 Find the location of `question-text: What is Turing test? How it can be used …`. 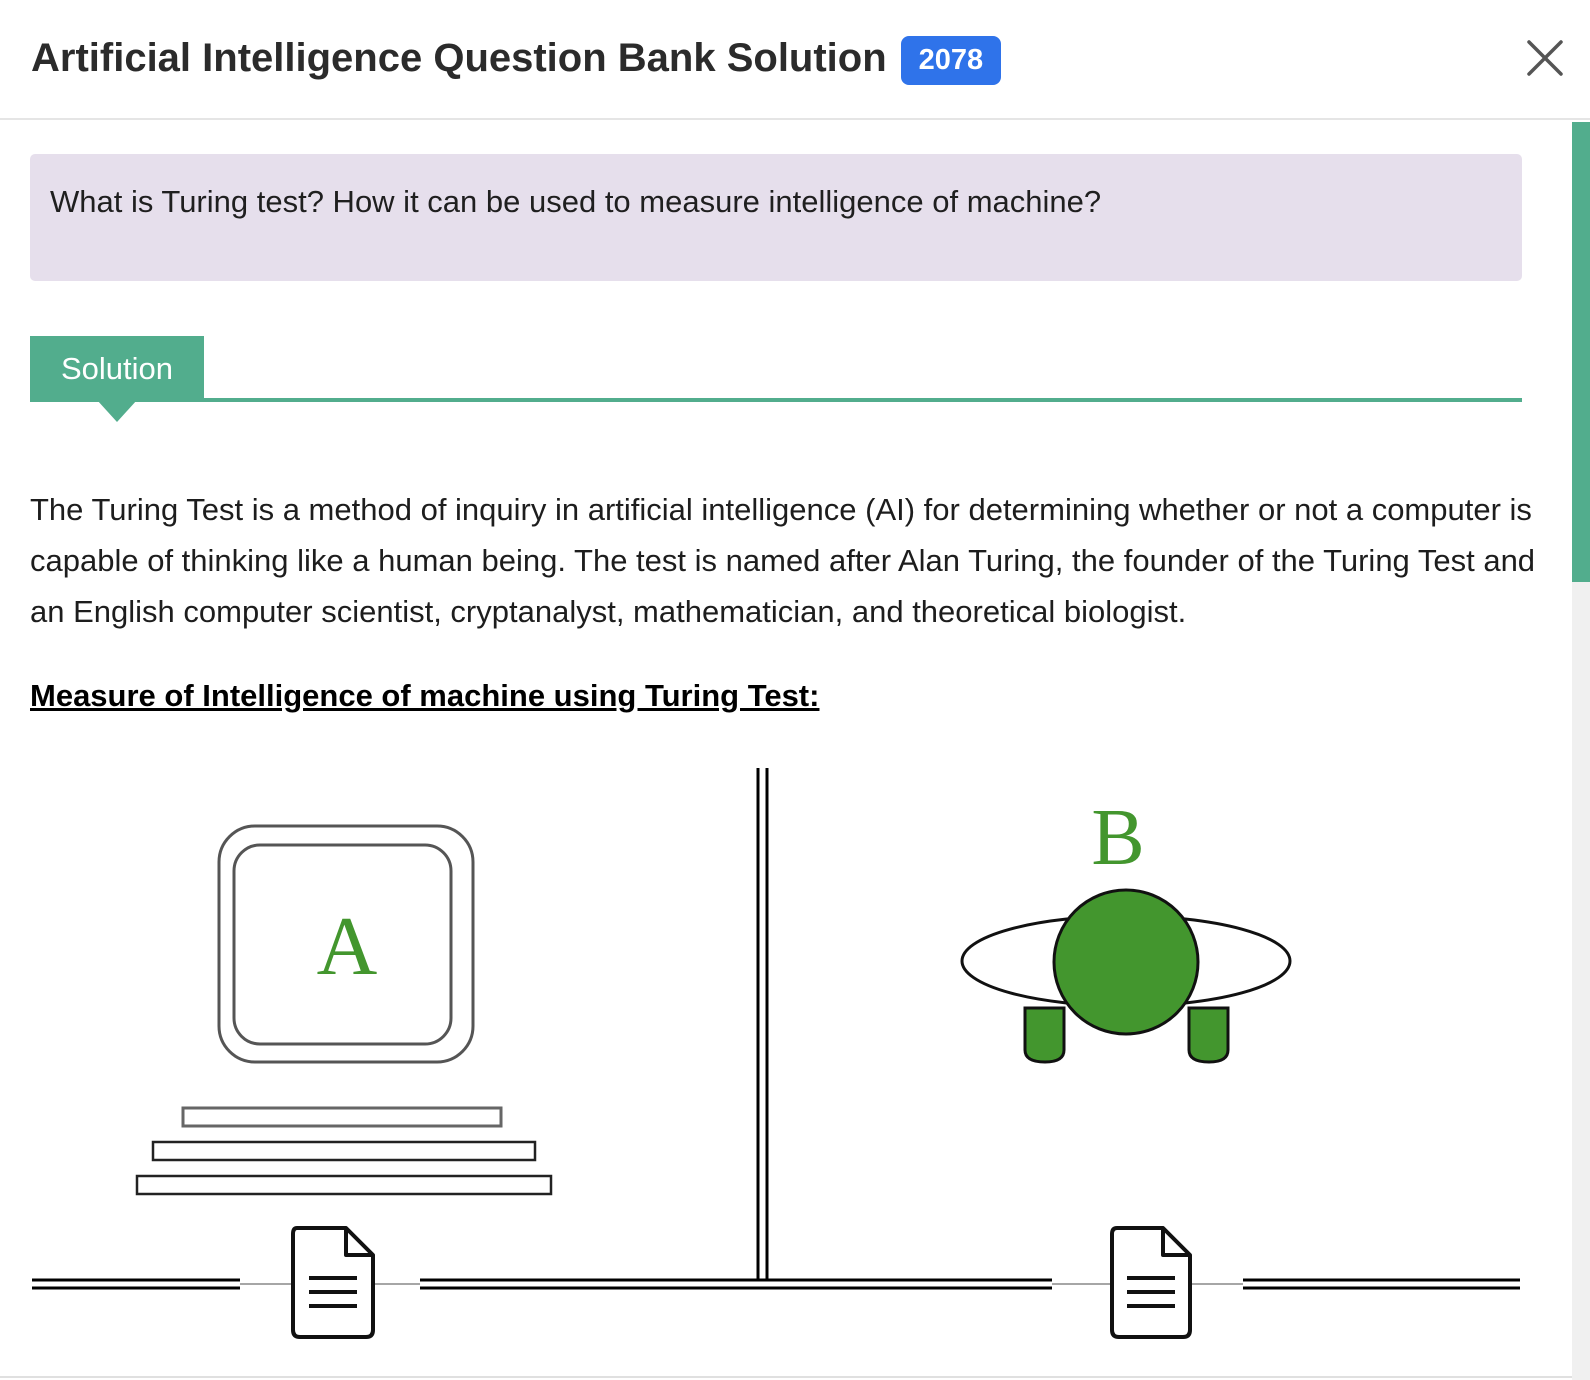

question-text: What is Turing test? How it can be used … is located at coordinates (576, 201).